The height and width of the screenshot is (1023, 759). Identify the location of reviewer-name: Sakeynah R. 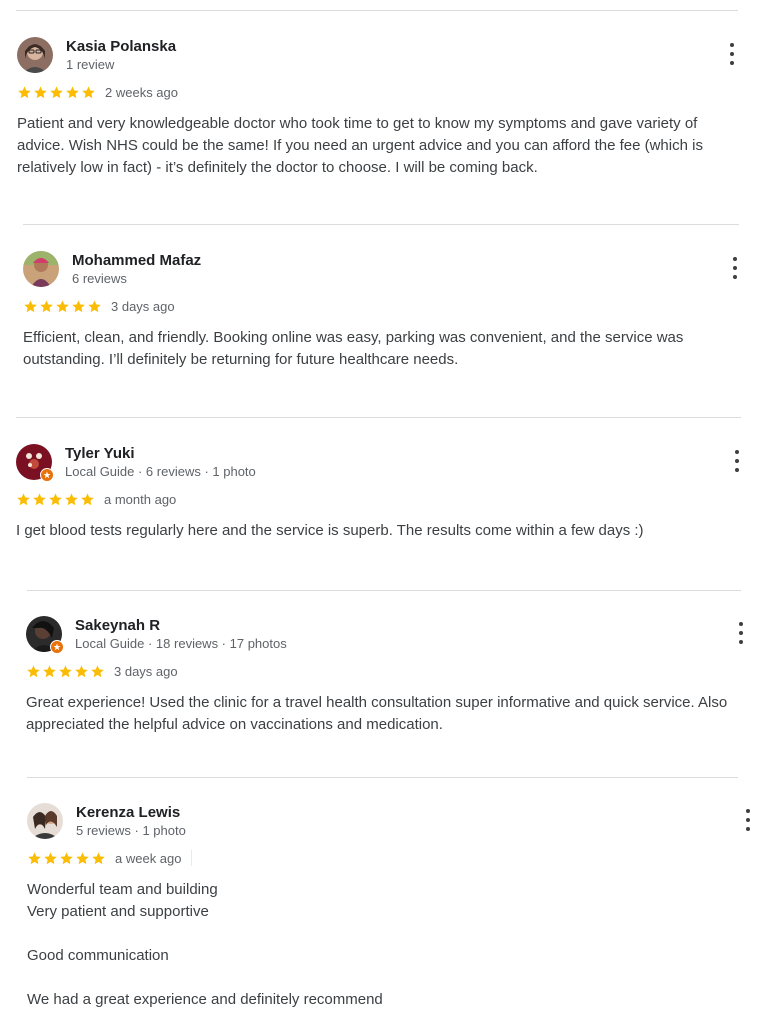
(117, 625).